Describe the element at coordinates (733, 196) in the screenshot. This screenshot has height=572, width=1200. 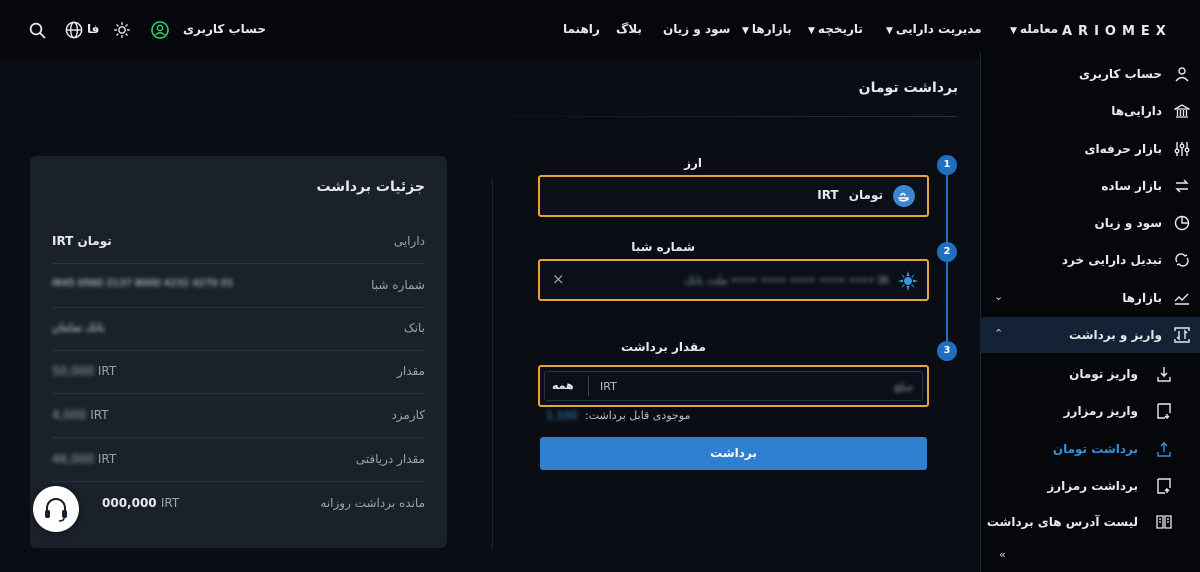
I see `currency-select: تومان IRT` at that location.